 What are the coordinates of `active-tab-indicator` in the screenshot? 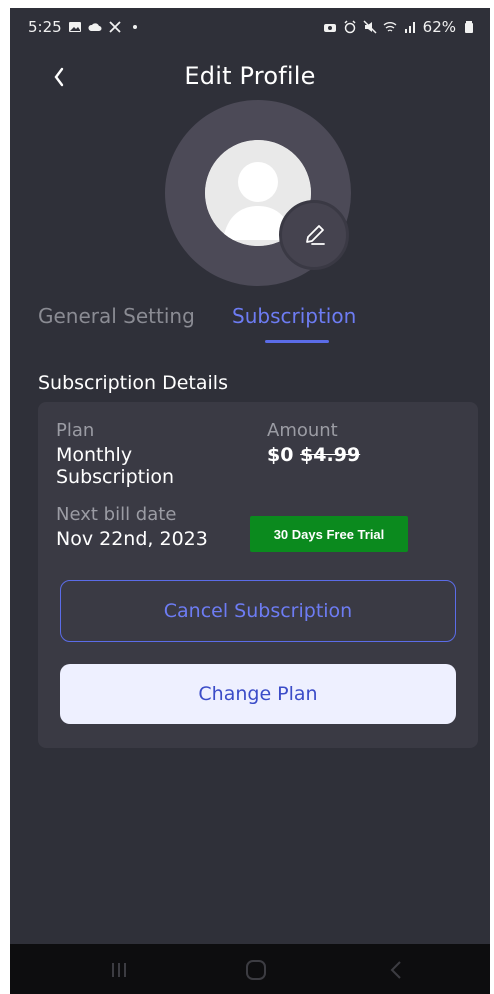 It's located at (297, 341).